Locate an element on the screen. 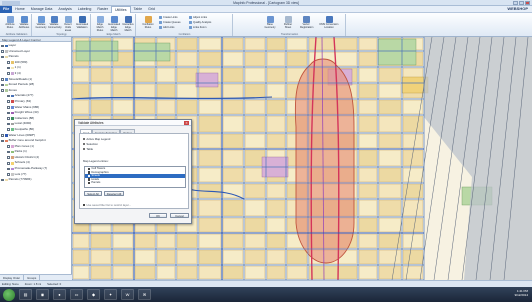 The width and height of the screenshot is (532, 302). base-geometry-button: Base Geometry is located at coordinates (270, 23).